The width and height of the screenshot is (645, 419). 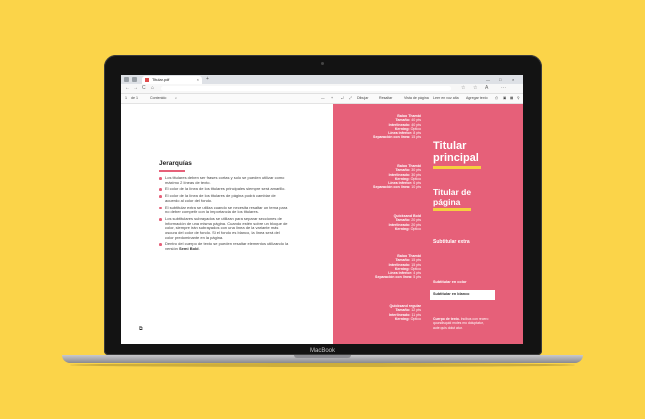 What do you see at coordinates (496, 98) in the screenshot?
I see `print-icon: ⎙` at bounding box center [496, 98].